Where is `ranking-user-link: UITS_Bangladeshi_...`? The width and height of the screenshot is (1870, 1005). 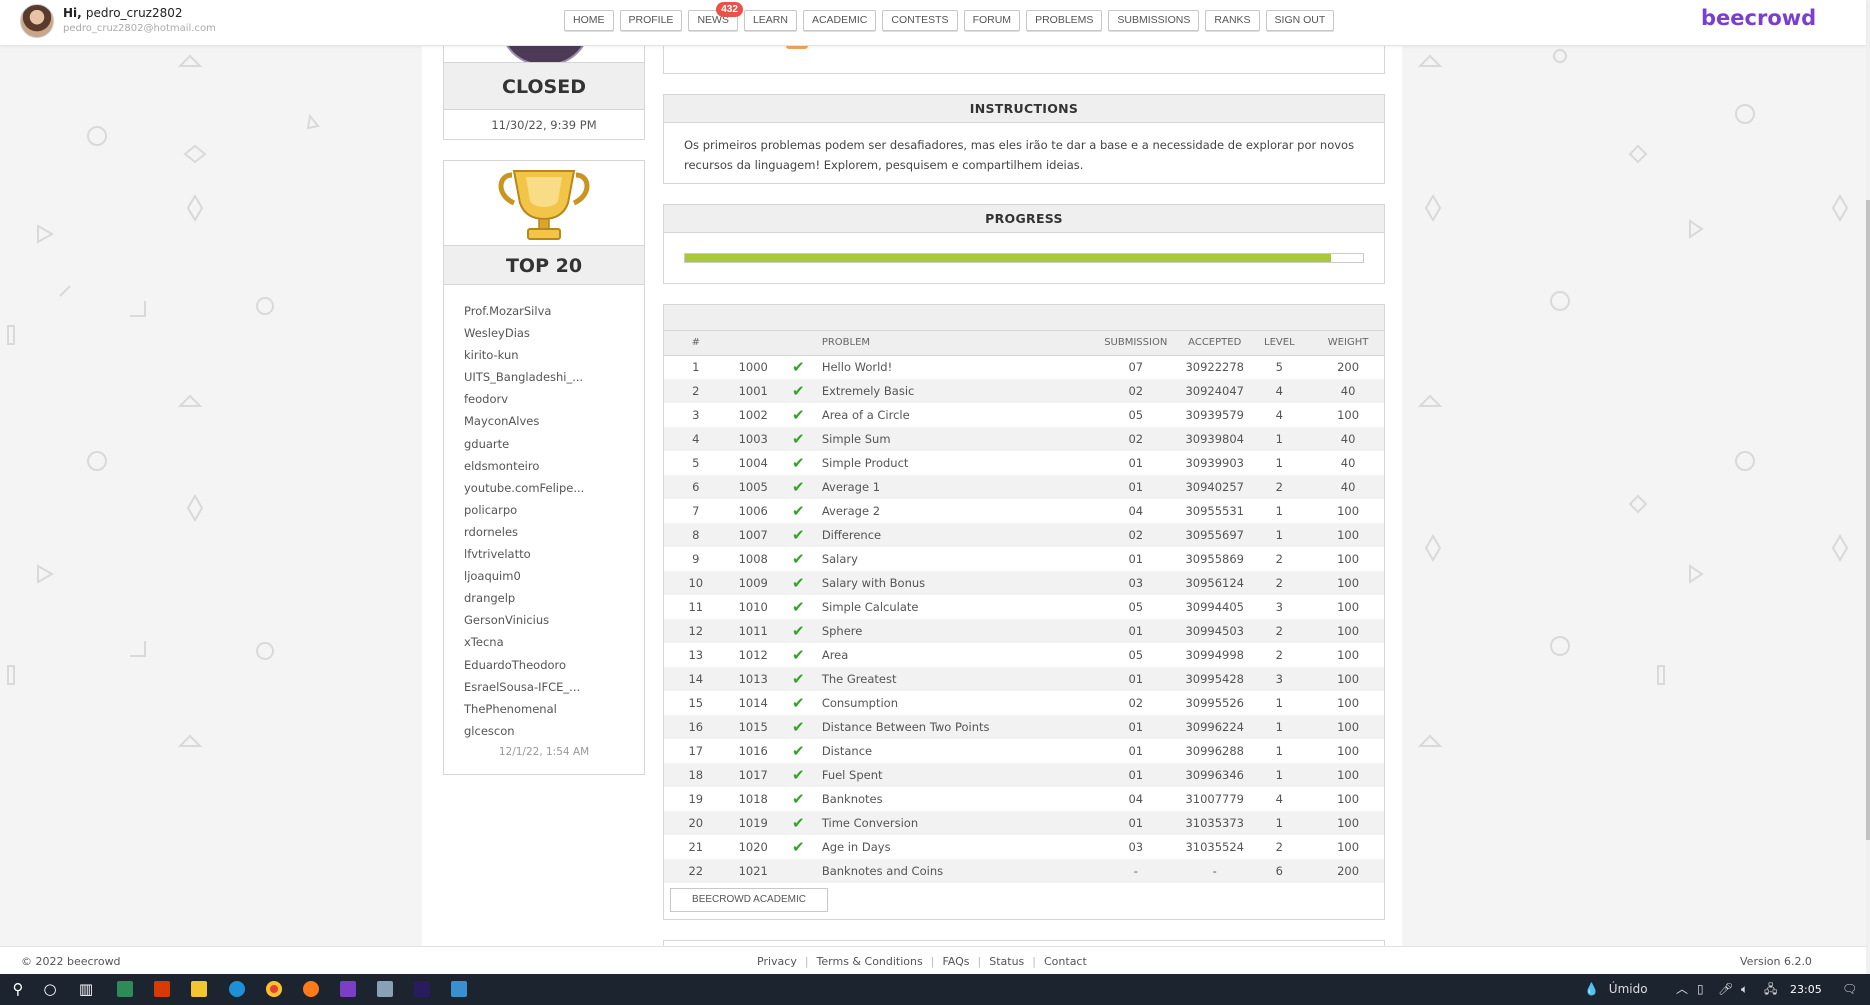
ranking-user-link: UITS_Bangladeshi_... is located at coordinates (554, 377).